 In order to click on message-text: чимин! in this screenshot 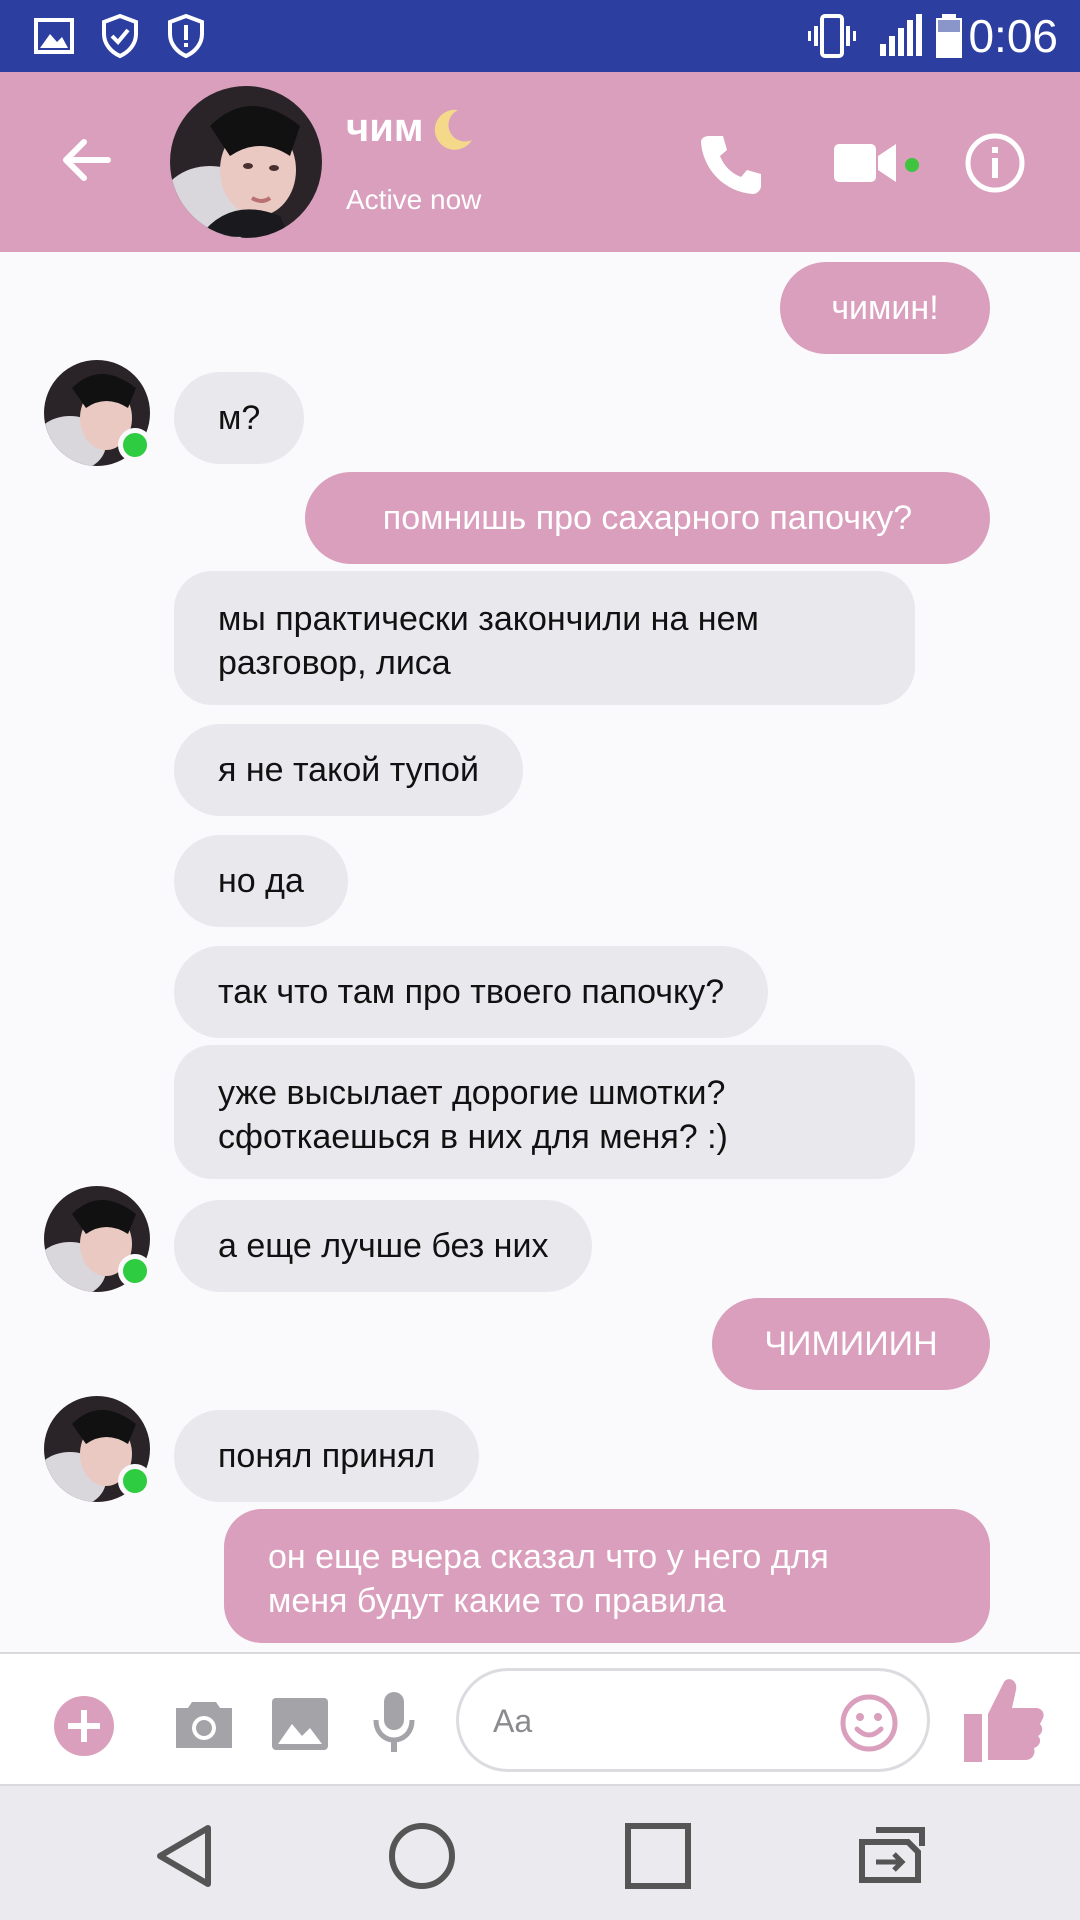, I will do `click(885, 308)`.